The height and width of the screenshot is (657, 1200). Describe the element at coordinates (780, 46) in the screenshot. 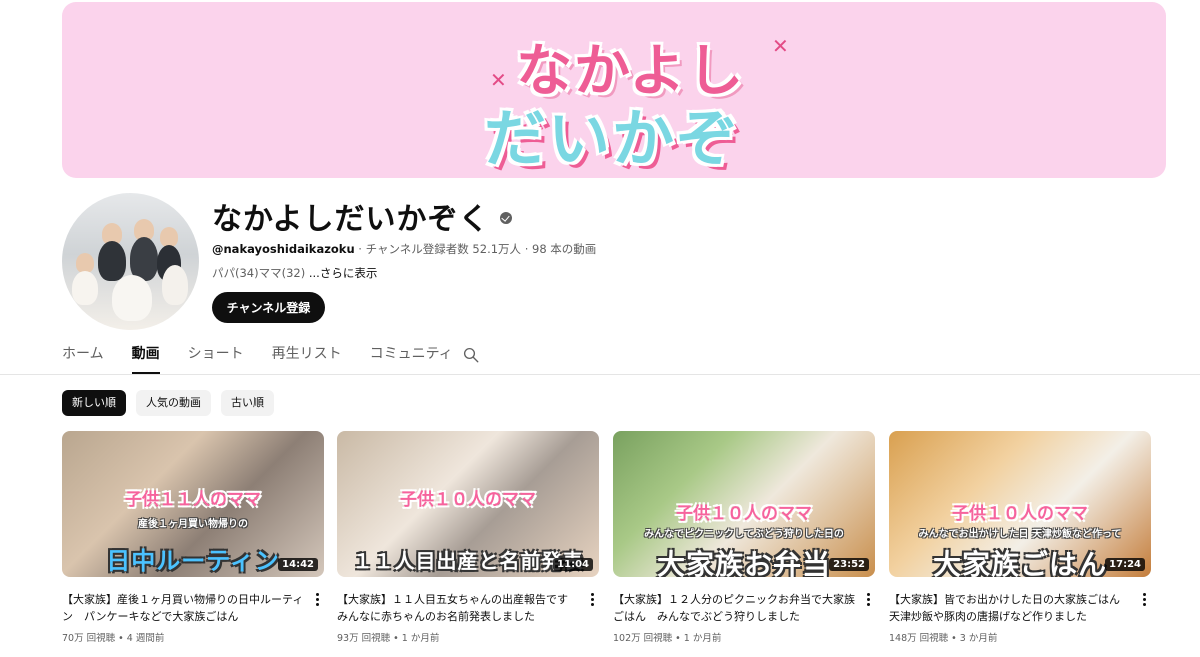

I see `sparkle-icon: ✕` at that location.